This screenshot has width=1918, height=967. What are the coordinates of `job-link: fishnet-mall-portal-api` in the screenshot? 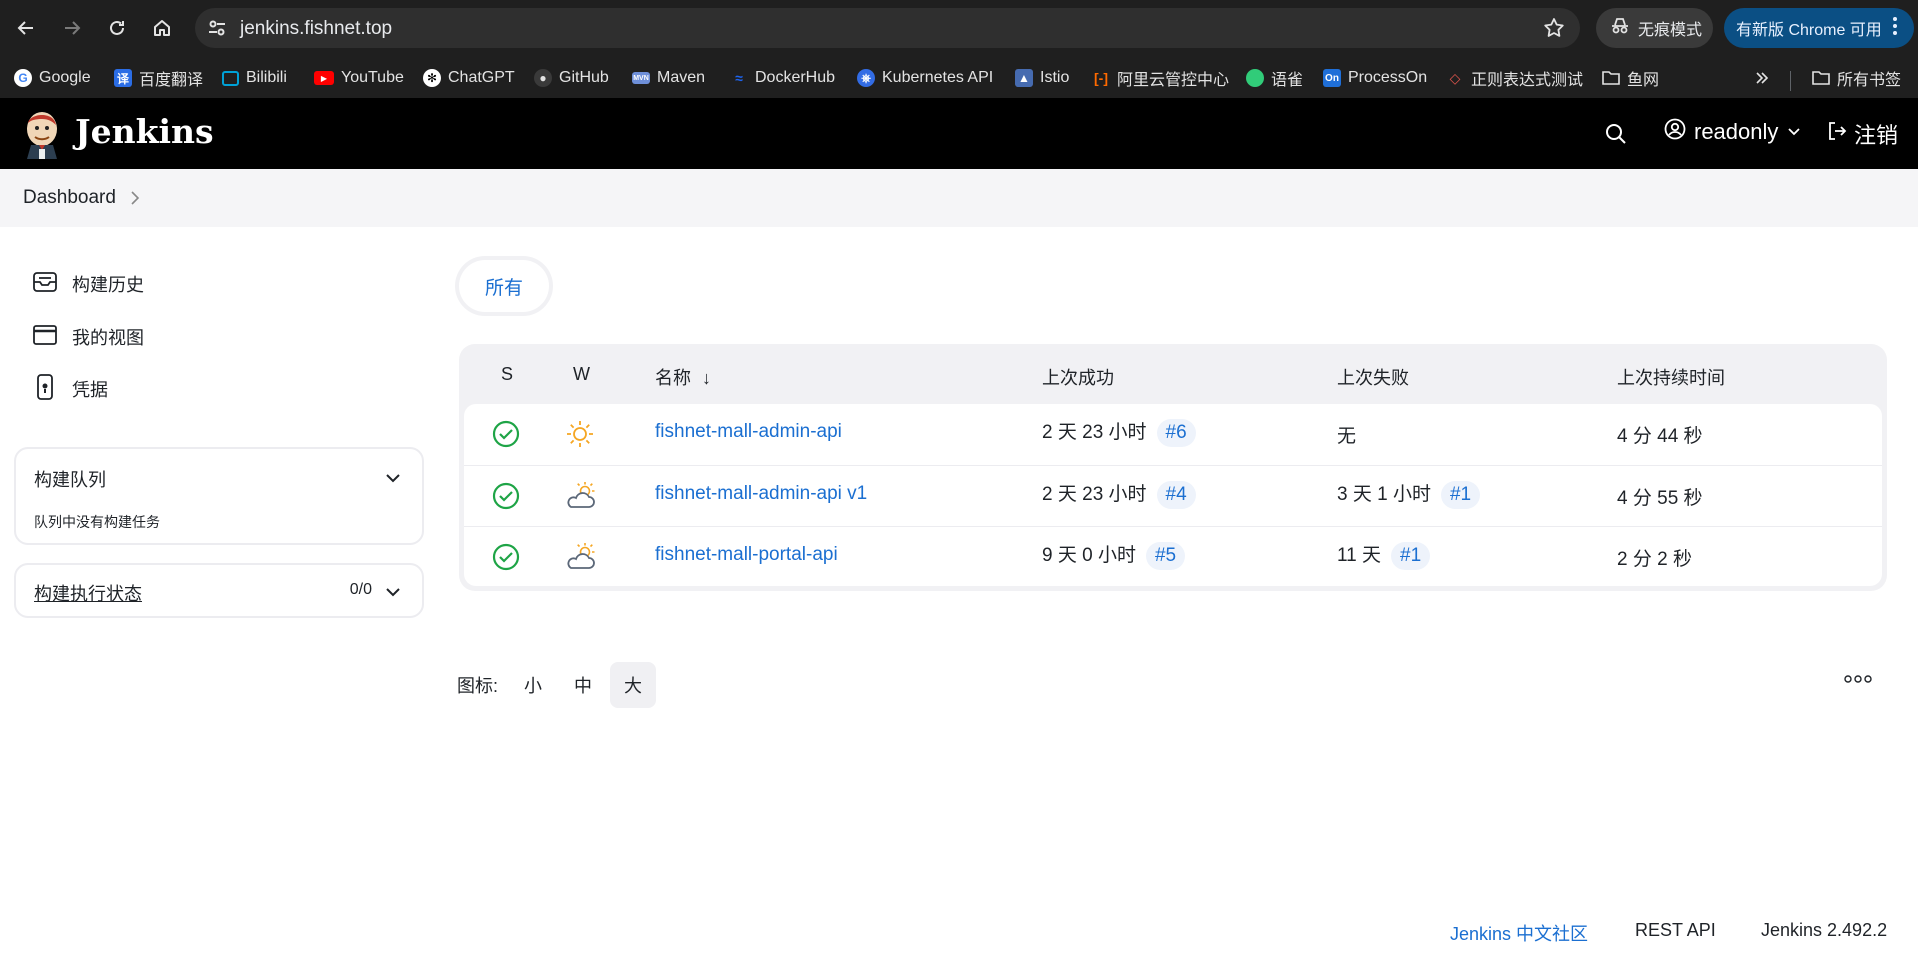 It's located at (746, 555).